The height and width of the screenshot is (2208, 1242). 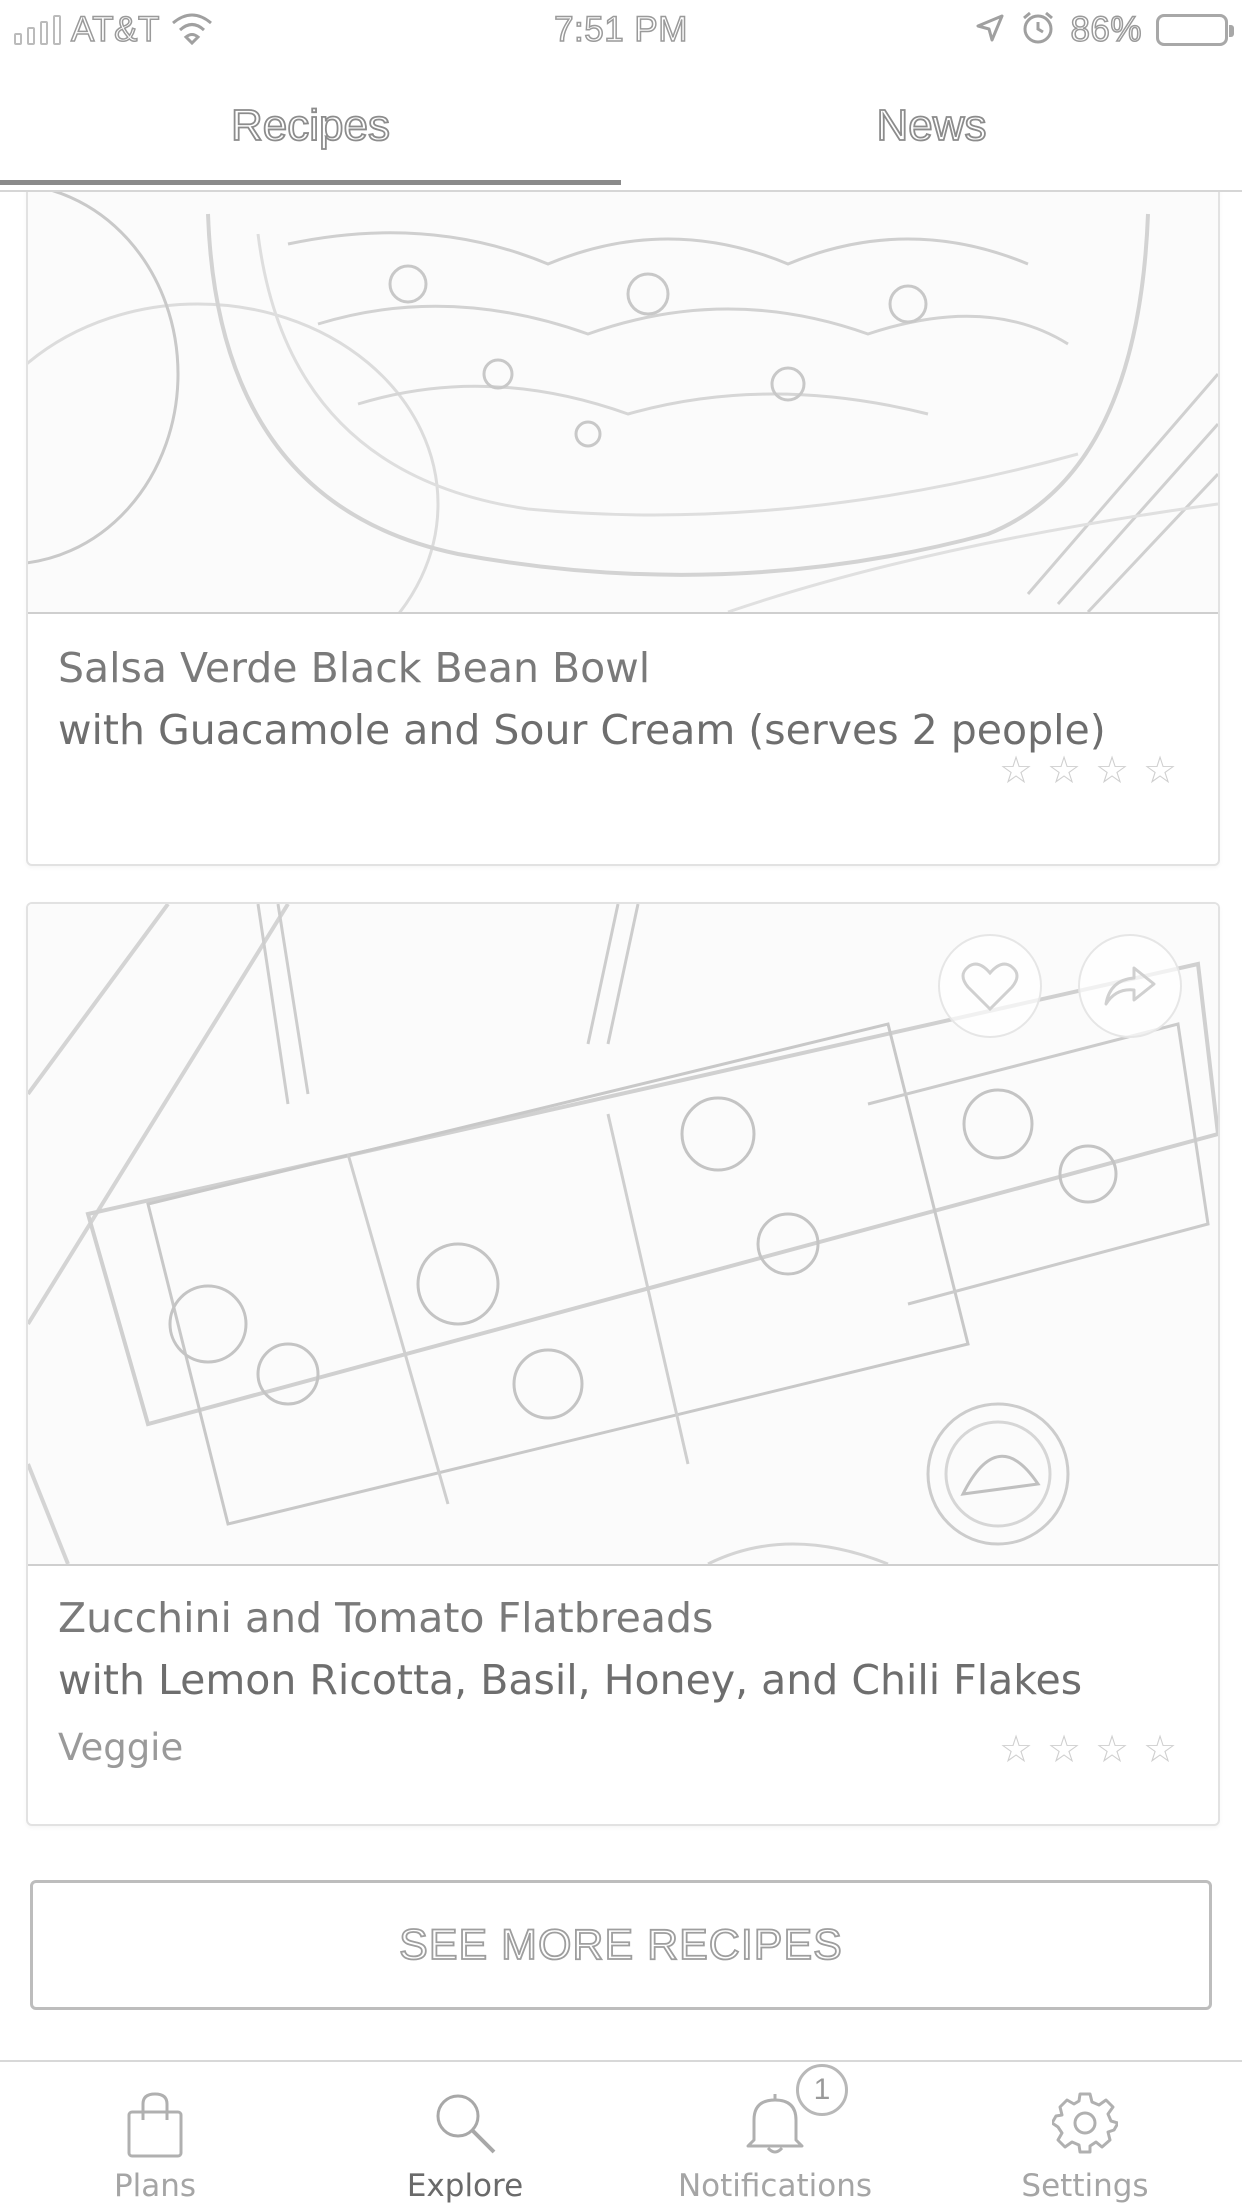 I want to click on favorite-button, so click(x=990, y=986).